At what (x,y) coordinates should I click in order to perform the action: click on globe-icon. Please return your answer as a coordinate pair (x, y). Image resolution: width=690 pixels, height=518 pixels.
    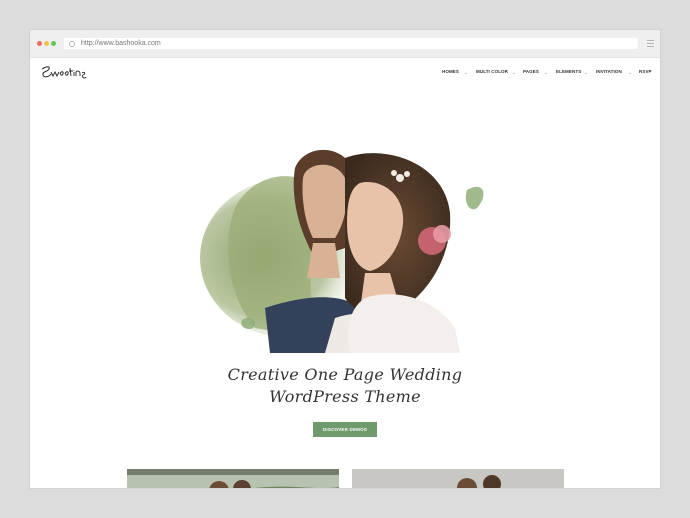
    Looking at the image, I should click on (72, 44).